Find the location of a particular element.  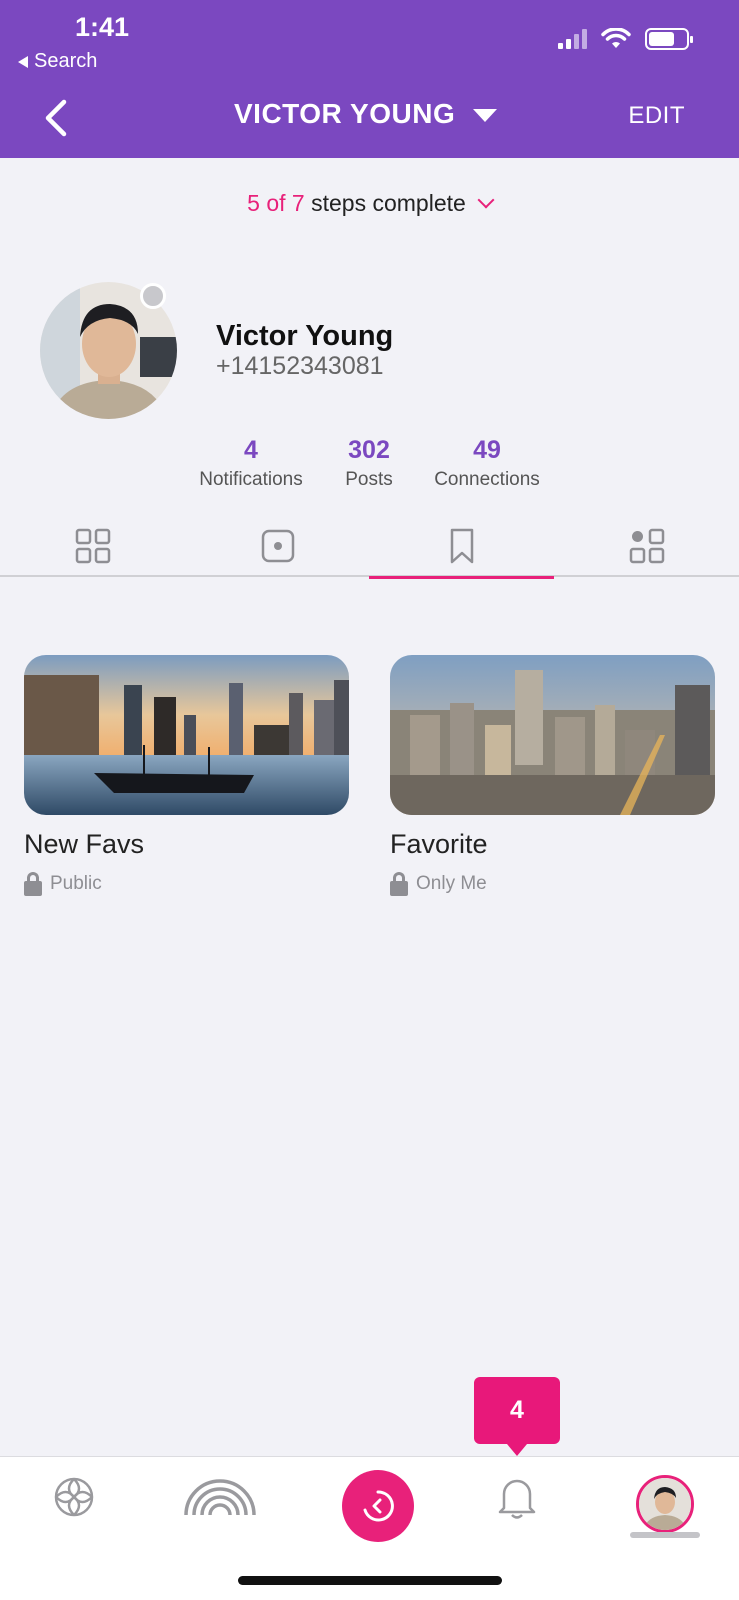

back-chevron-icon is located at coordinates (56, 118).